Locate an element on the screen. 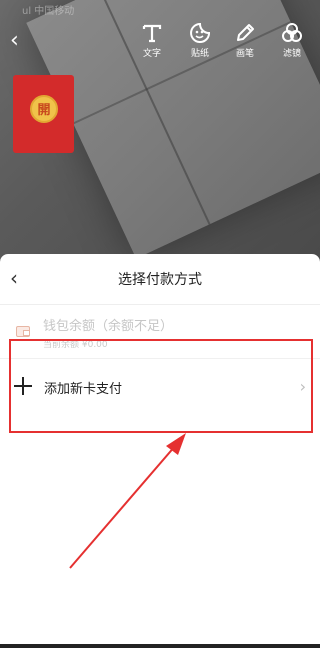 The width and height of the screenshot is (320, 648). sheet-header: ‹ 选择付款方式 is located at coordinates (160, 279).